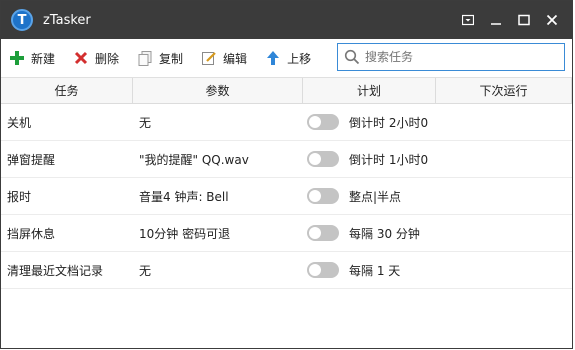 Image resolution: width=575 pixels, height=350 pixels. I want to click on task-params: "我的提醒" QQ.wav, so click(194, 159).